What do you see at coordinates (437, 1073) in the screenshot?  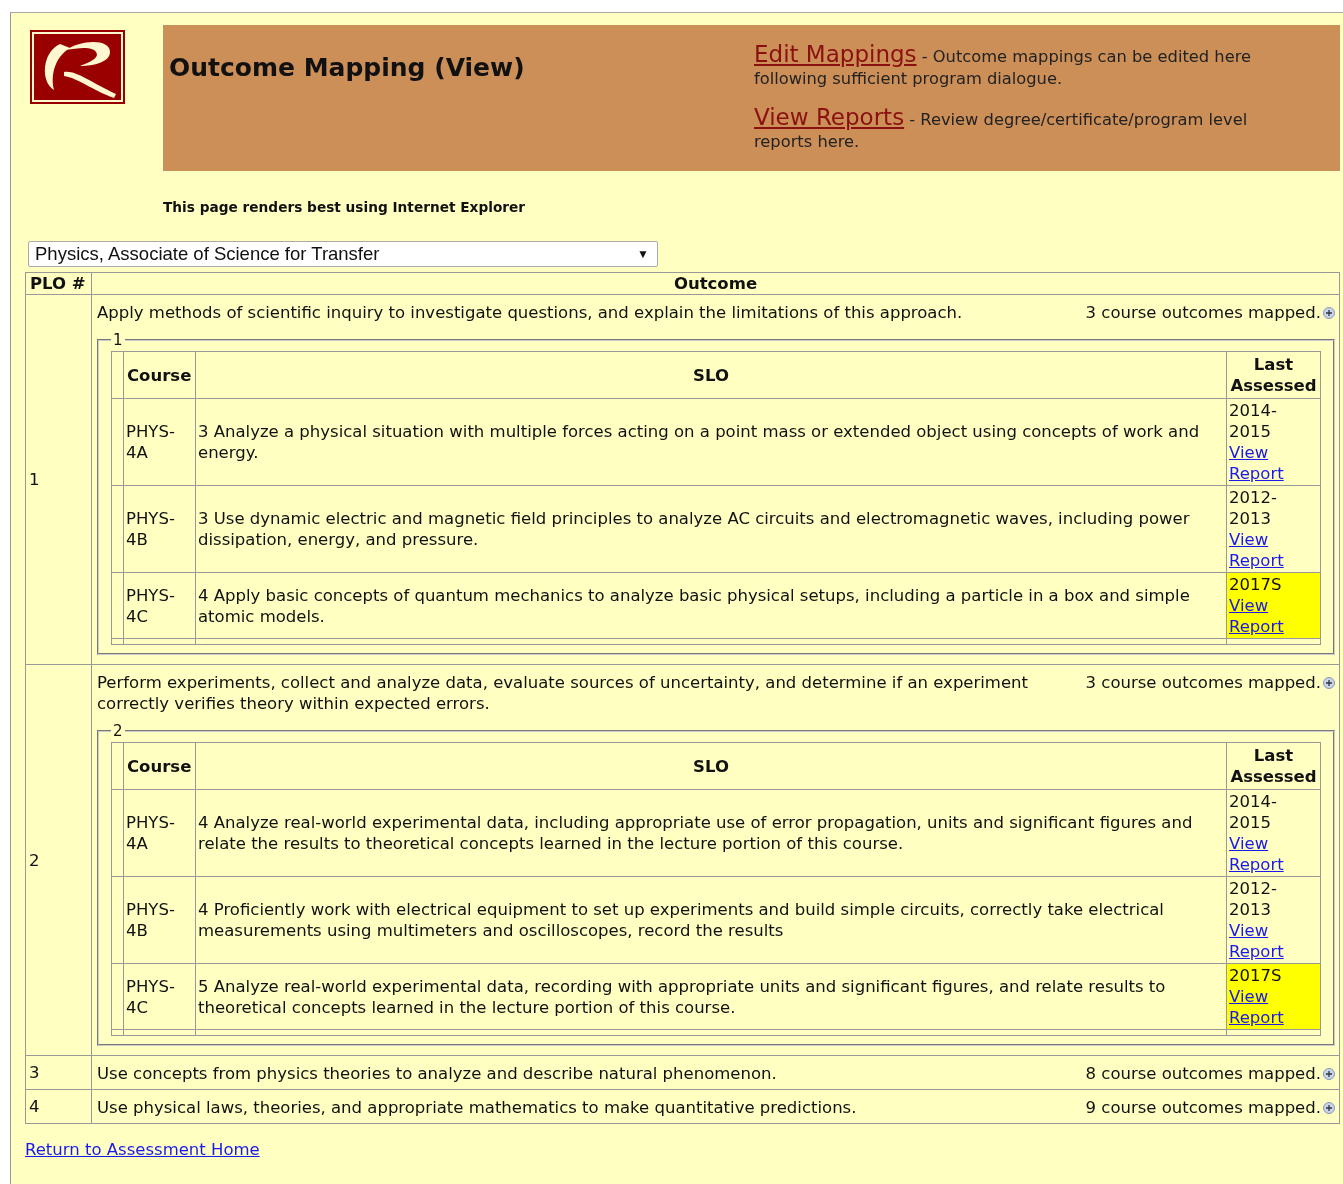 I see `outcome-text: Use concepts from physics theories to analyze and describe natural phenomenon.` at bounding box center [437, 1073].